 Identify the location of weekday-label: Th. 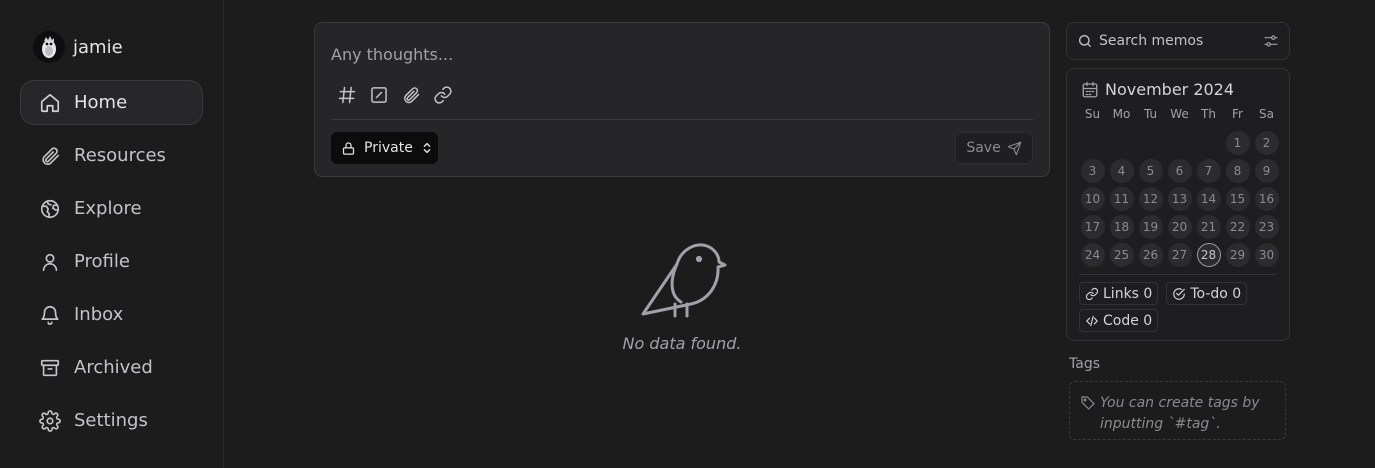
(1208, 114).